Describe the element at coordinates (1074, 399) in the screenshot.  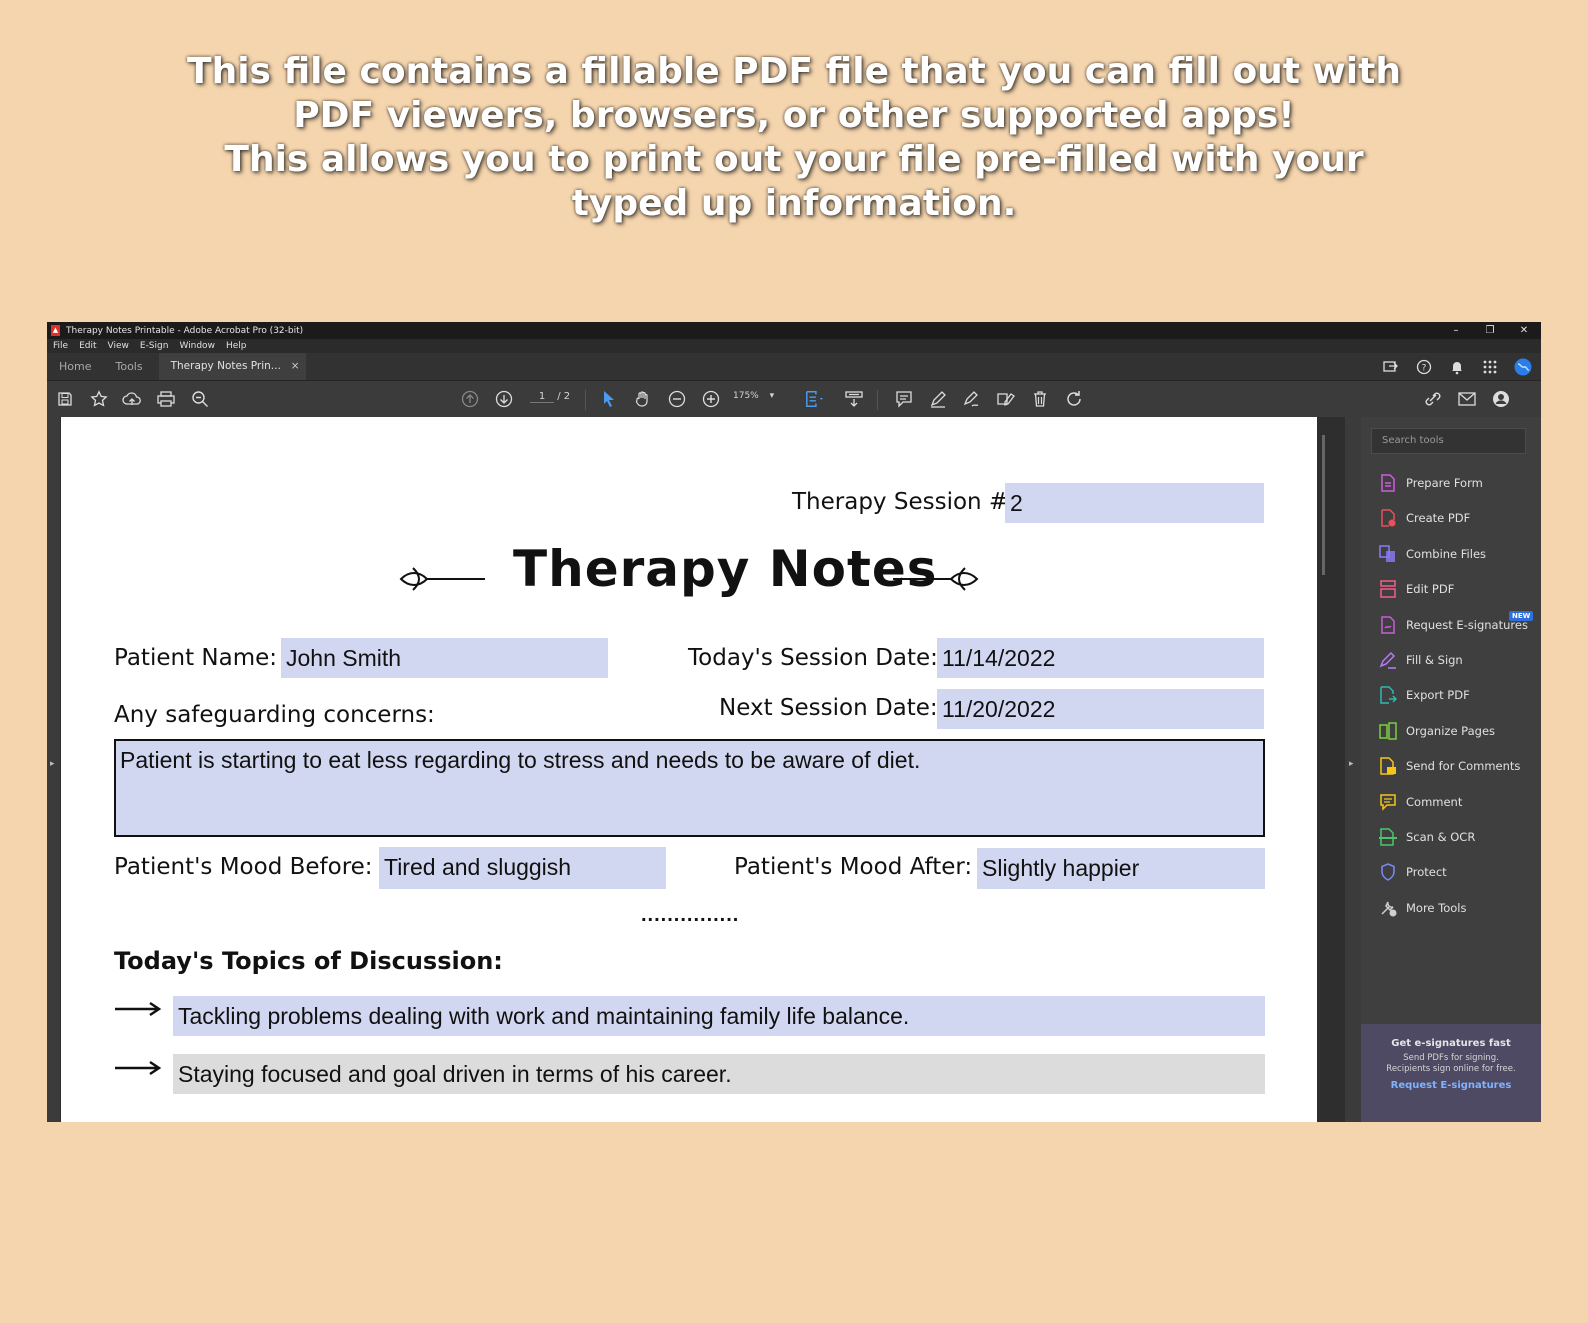
I see `rotate-icon` at that location.